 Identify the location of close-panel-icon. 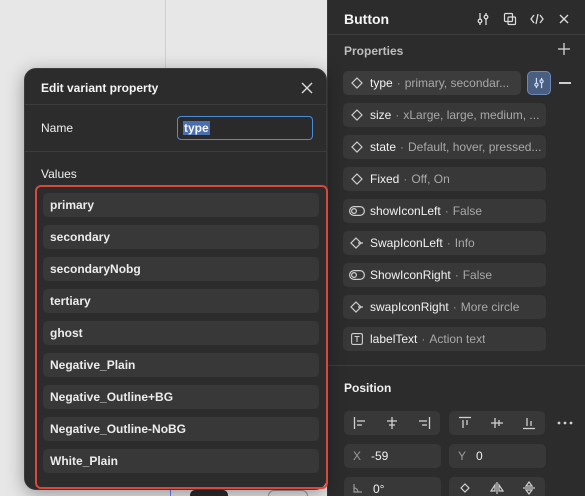
(564, 19).